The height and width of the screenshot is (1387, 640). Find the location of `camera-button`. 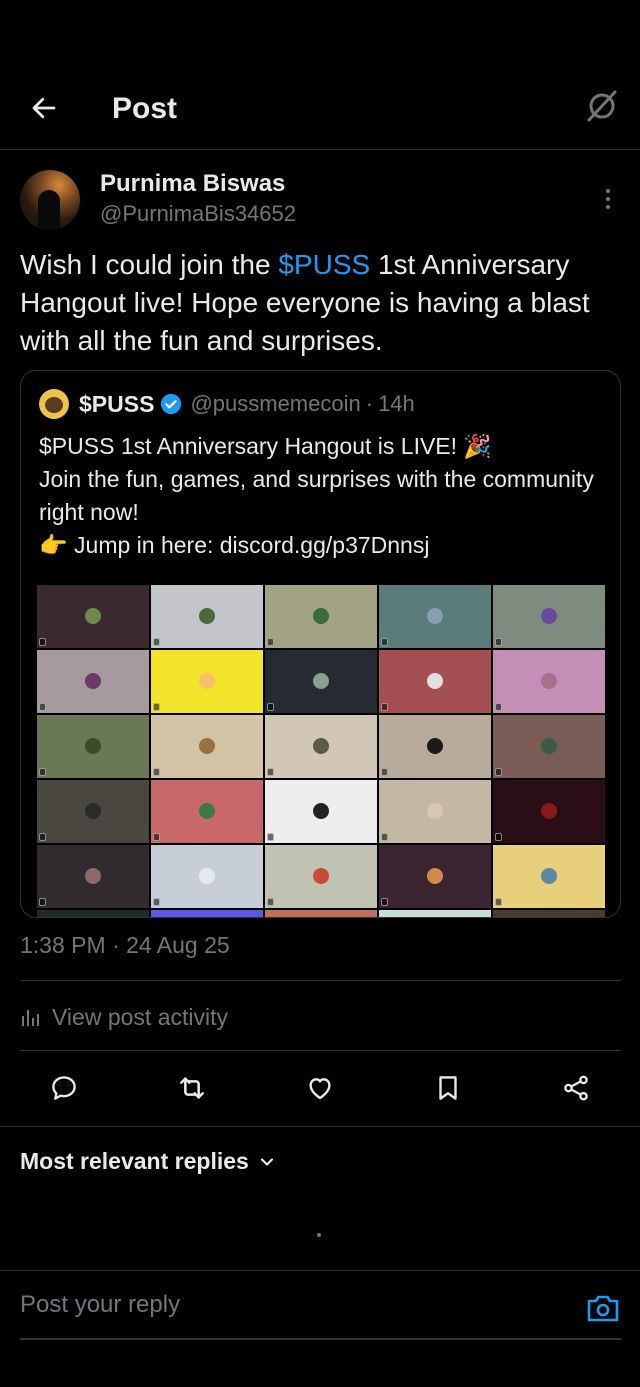

camera-button is located at coordinates (603, 1308).